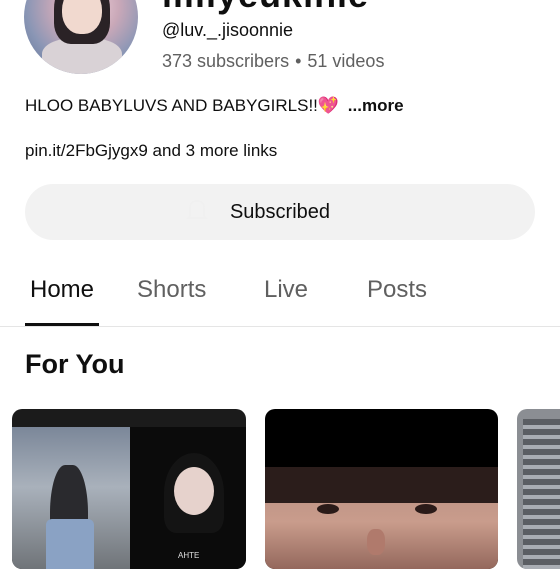 Image resolution: width=560 pixels, height=569 pixels. I want to click on active-tab-indicator, so click(62, 324).